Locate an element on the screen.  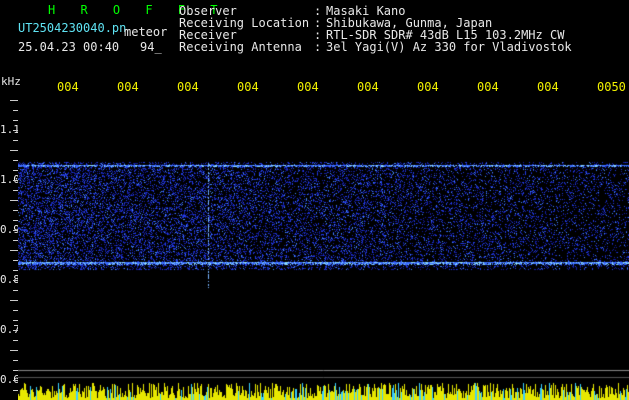
frequency-axis-ticks is located at coordinates (14, 245).